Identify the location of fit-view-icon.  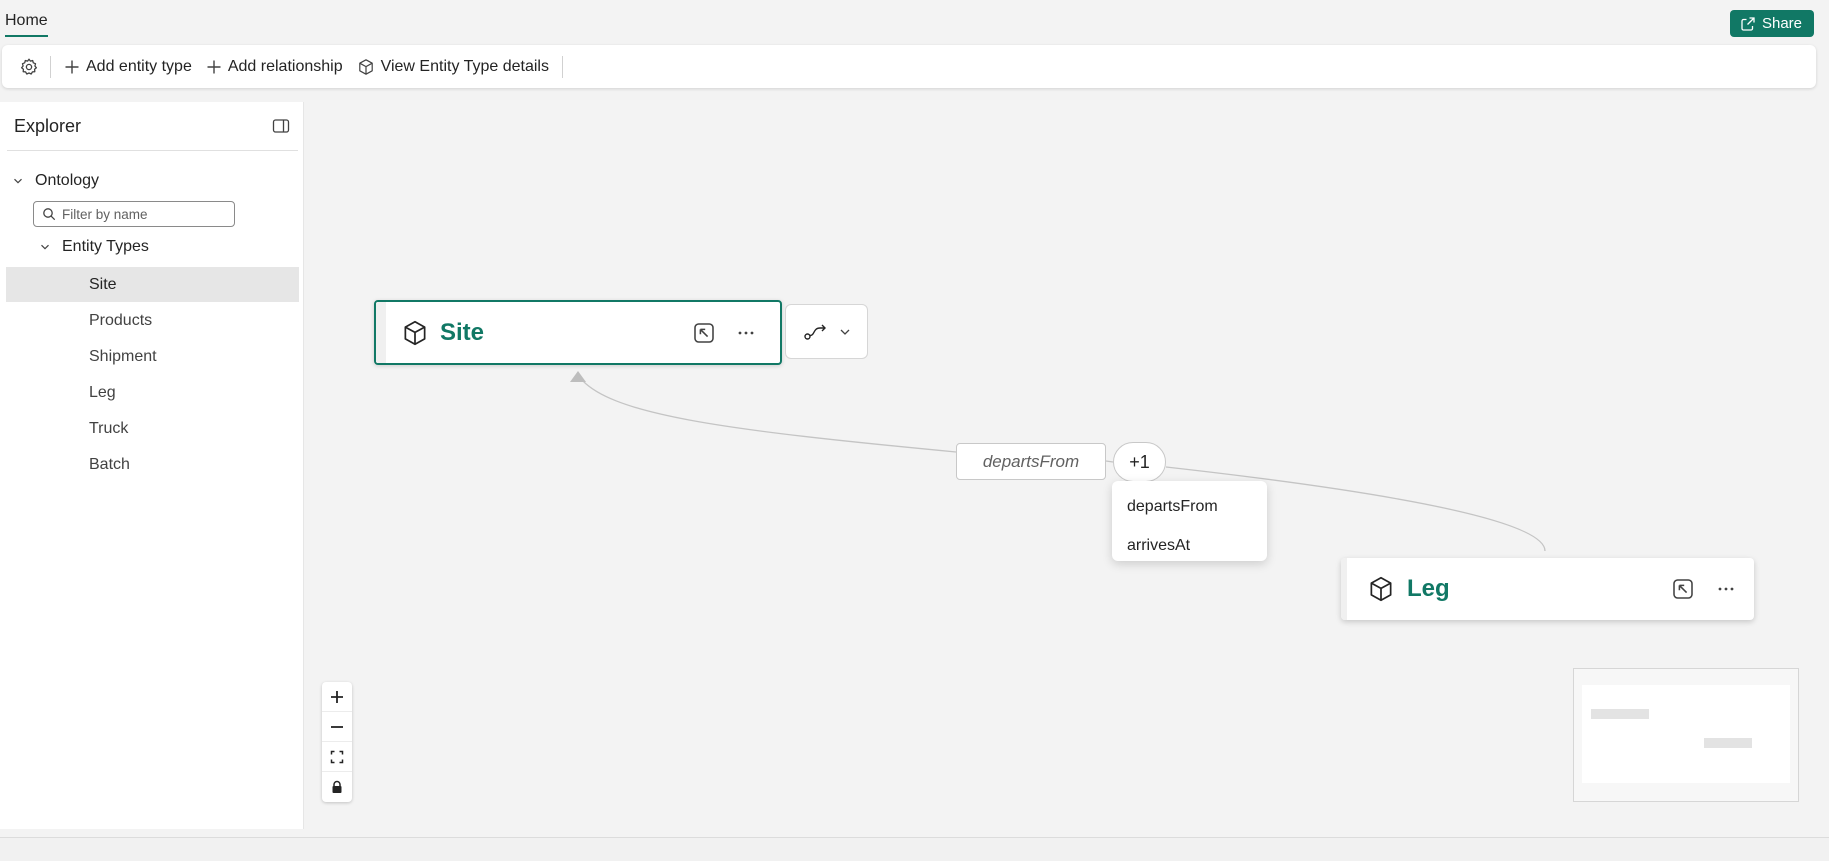
(337, 756).